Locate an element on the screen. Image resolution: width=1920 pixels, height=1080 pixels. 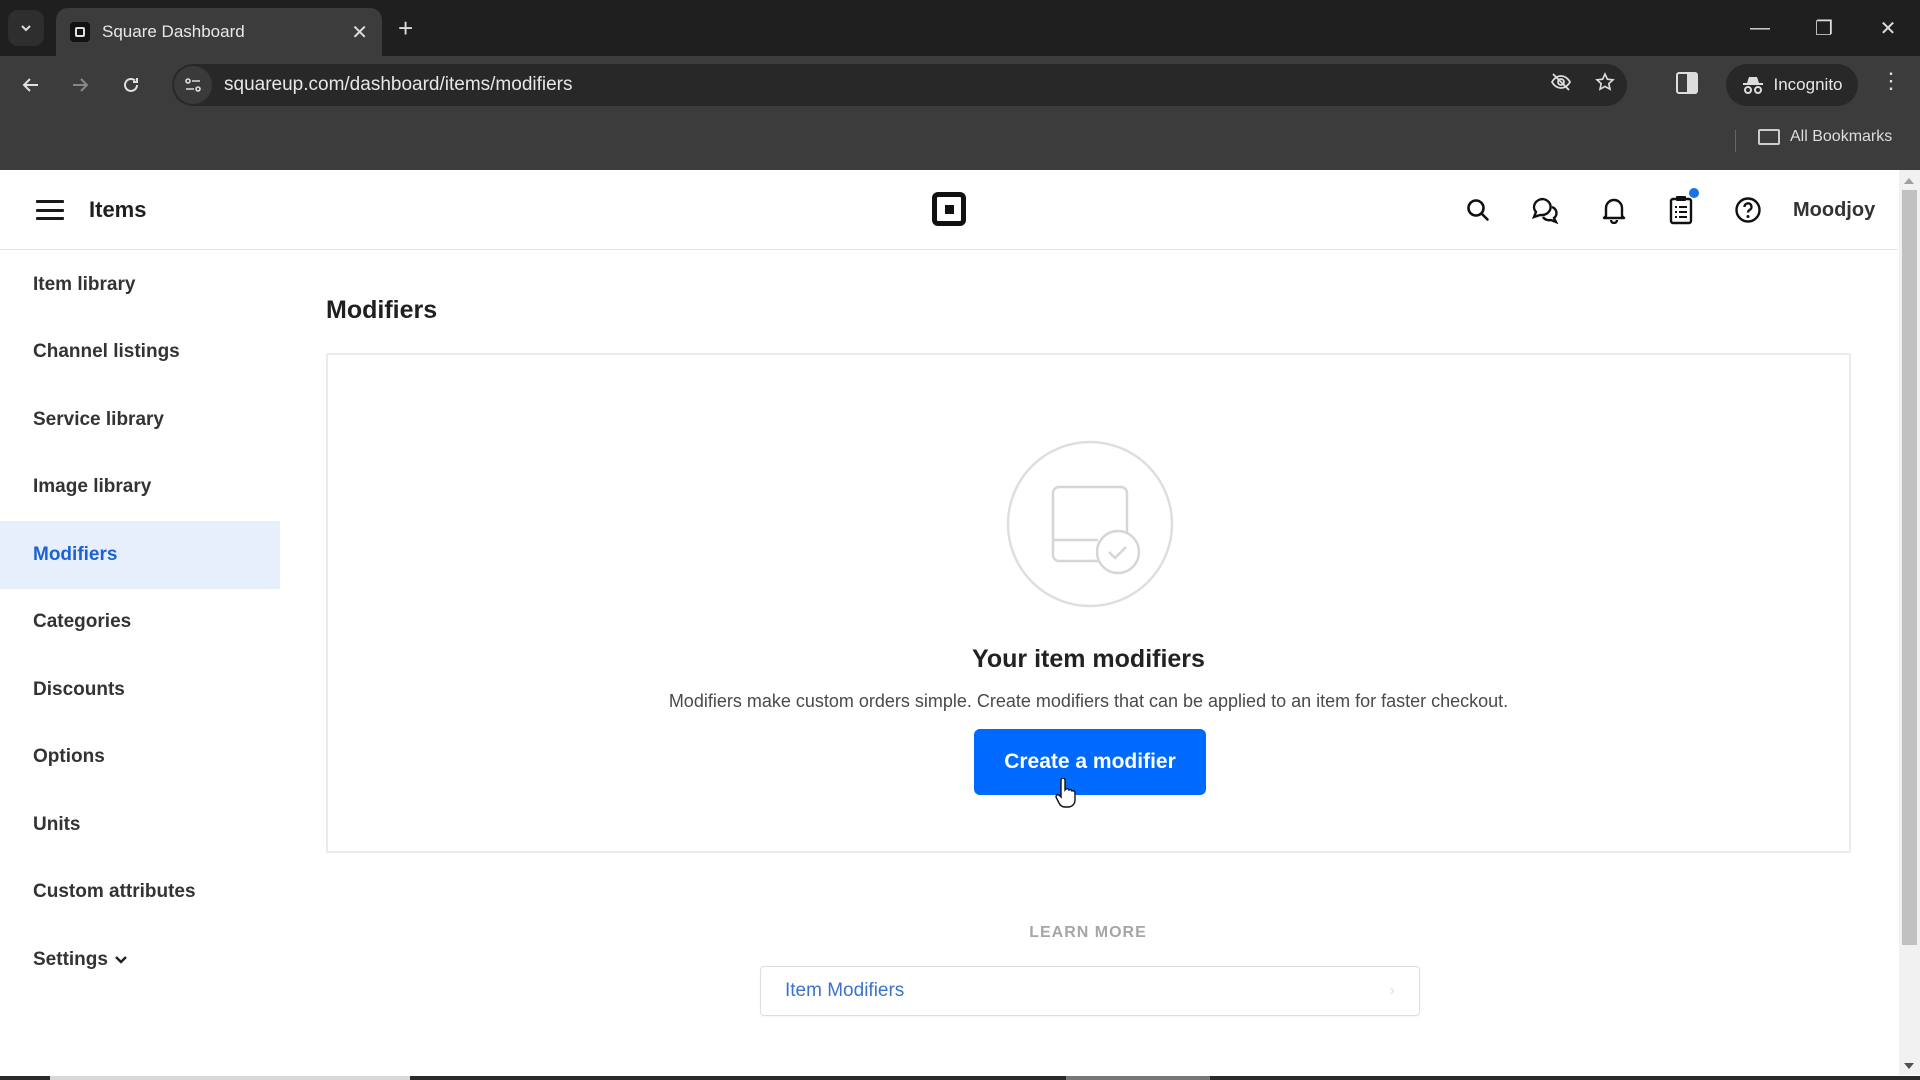
help-icon is located at coordinates (1748, 210).